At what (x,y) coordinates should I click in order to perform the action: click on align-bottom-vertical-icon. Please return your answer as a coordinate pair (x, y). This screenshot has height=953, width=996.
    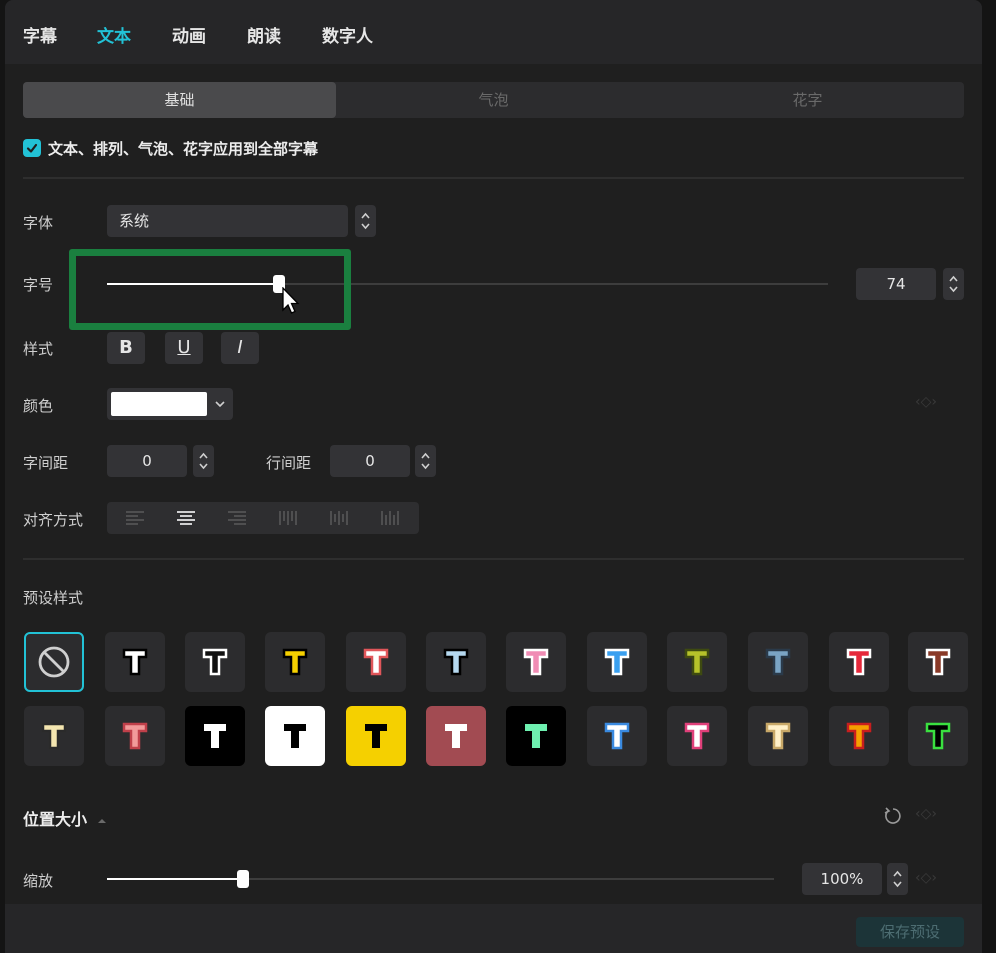
    Looking at the image, I should click on (390, 518).